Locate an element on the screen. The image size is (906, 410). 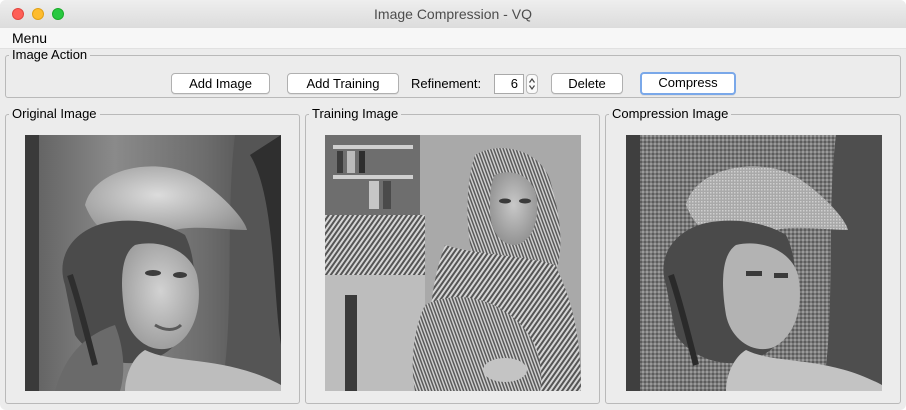
add-training-button: Add Training is located at coordinates (343, 83).